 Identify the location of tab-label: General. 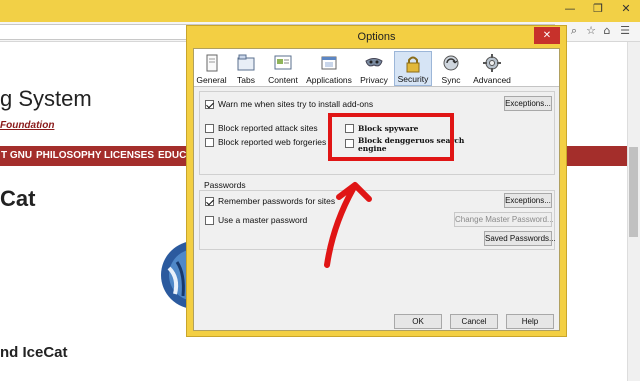
(211, 80).